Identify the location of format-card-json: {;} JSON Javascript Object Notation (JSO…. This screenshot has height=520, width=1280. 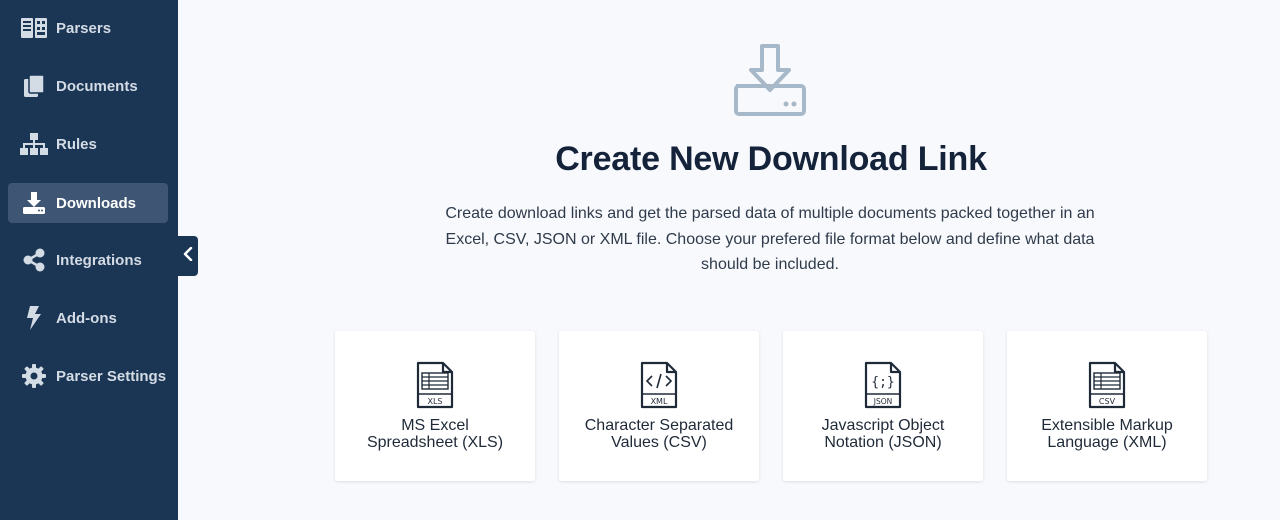
(883, 406).